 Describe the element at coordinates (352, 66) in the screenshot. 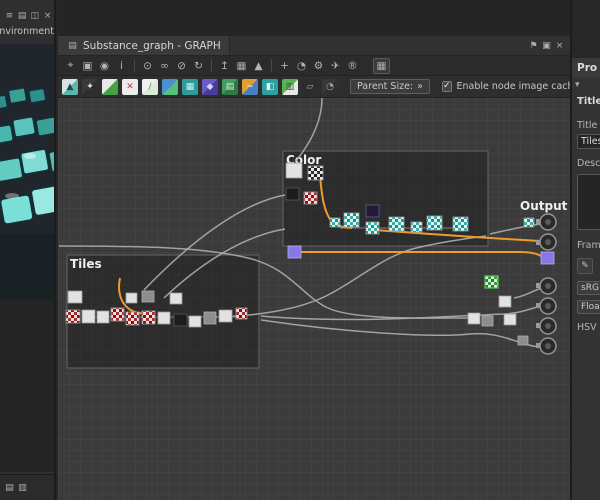

I see `registered-icon: ®` at that location.